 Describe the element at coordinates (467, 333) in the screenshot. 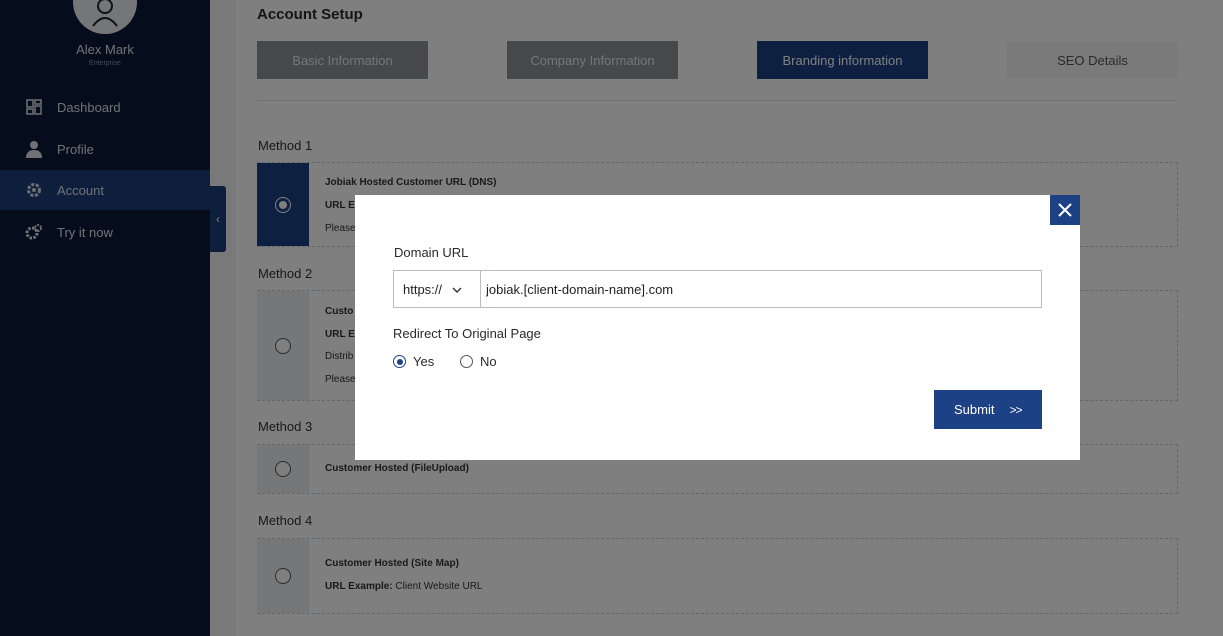

I see `redirect-label: Redirect To Original Page` at that location.